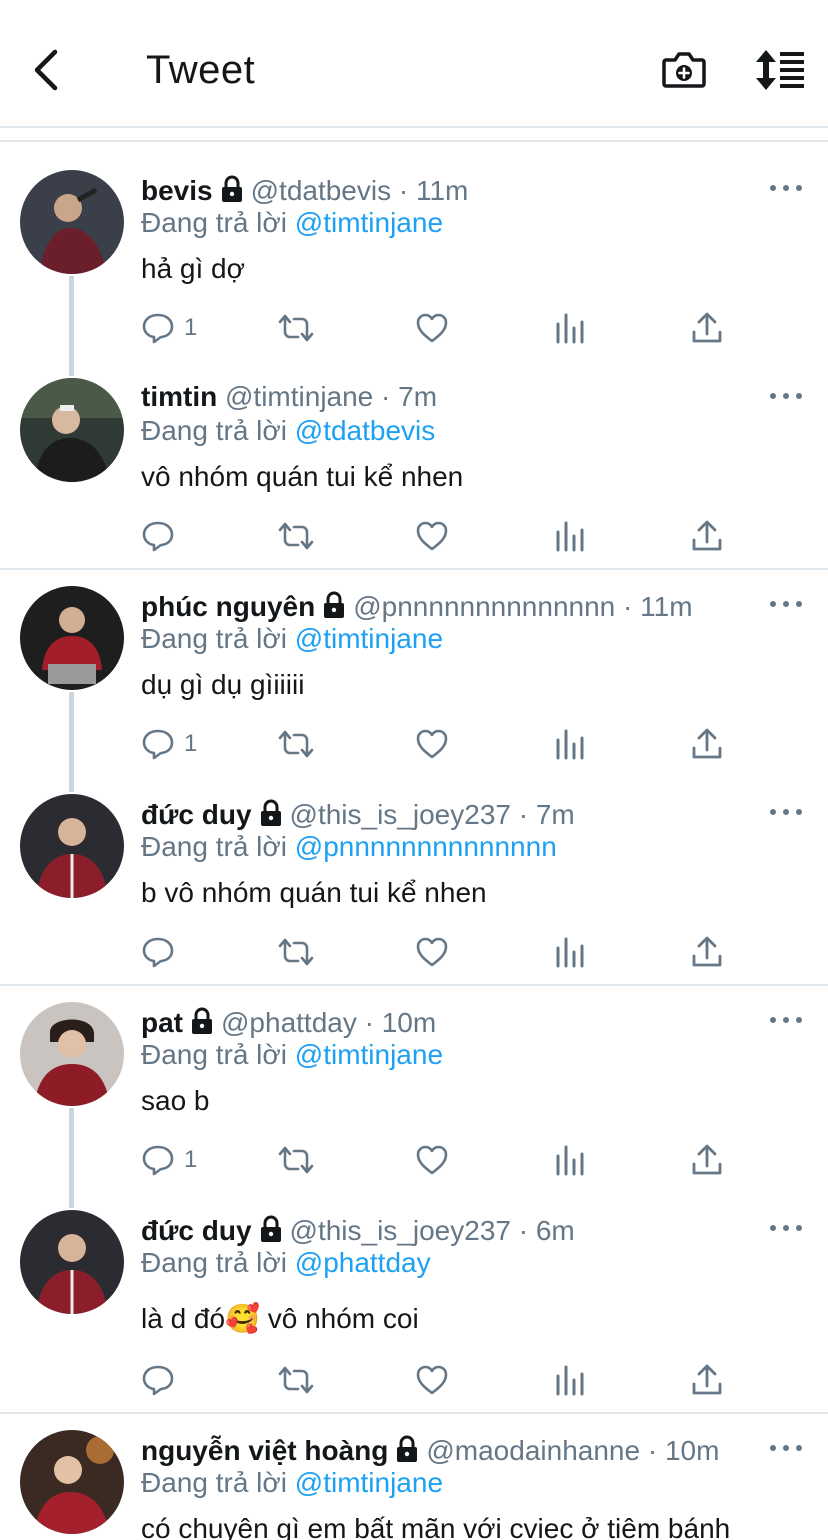 Image resolution: width=828 pixels, height=1540 pixels. What do you see at coordinates (177, 190) in the screenshot?
I see `display-name: bevis` at bounding box center [177, 190].